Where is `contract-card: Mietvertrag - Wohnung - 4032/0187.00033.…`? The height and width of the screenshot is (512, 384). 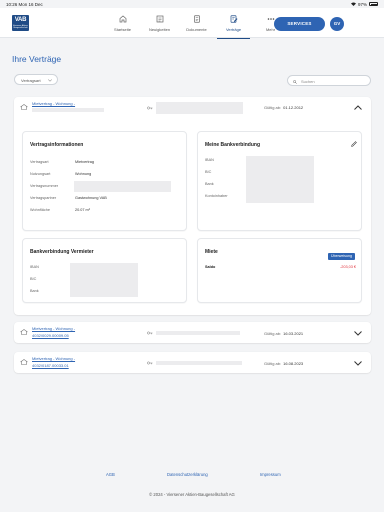 contract-card: Mietvertrag - Wohnung - 4032/0187.00033.… is located at coordinates (192, 362).